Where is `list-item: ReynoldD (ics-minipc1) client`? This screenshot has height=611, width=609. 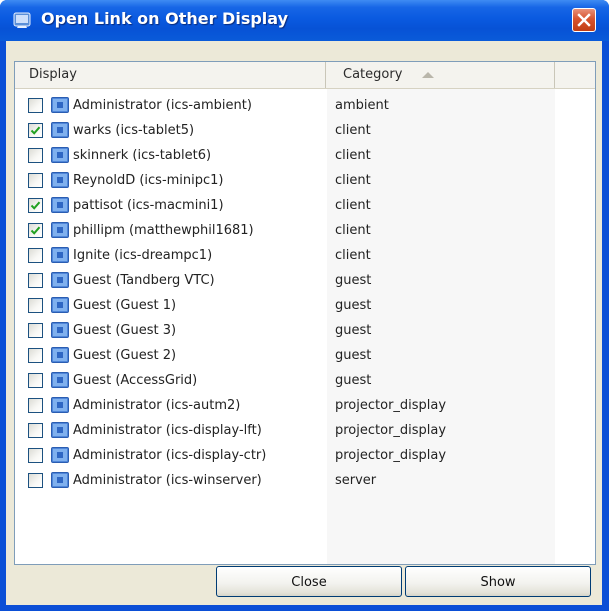 list-item: ReynoldD (ics-minipc1) client is located at coordinates (305, 181).